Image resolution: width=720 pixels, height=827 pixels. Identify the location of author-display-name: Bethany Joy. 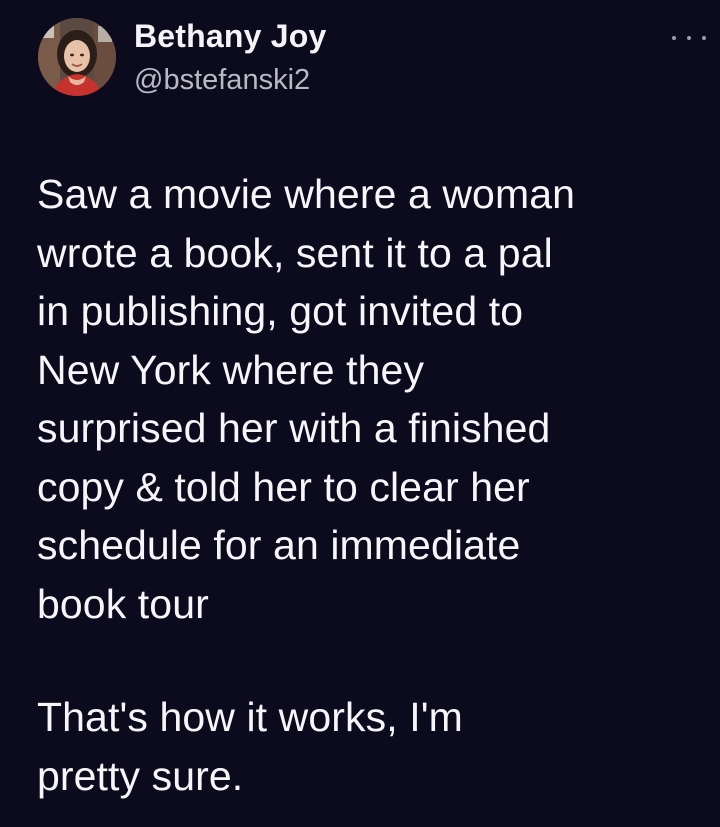
(230, 36).